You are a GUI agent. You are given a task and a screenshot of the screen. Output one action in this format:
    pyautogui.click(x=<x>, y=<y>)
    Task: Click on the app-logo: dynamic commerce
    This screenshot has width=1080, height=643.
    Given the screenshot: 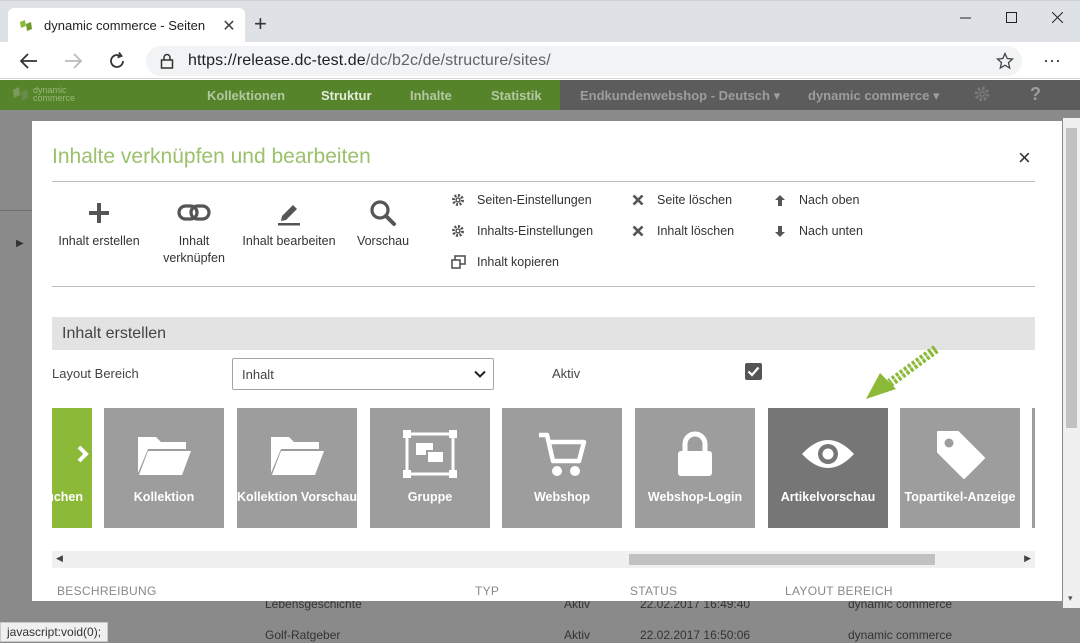 What is the action you would take?
    pyautogui.click(x=43, y=94)
    